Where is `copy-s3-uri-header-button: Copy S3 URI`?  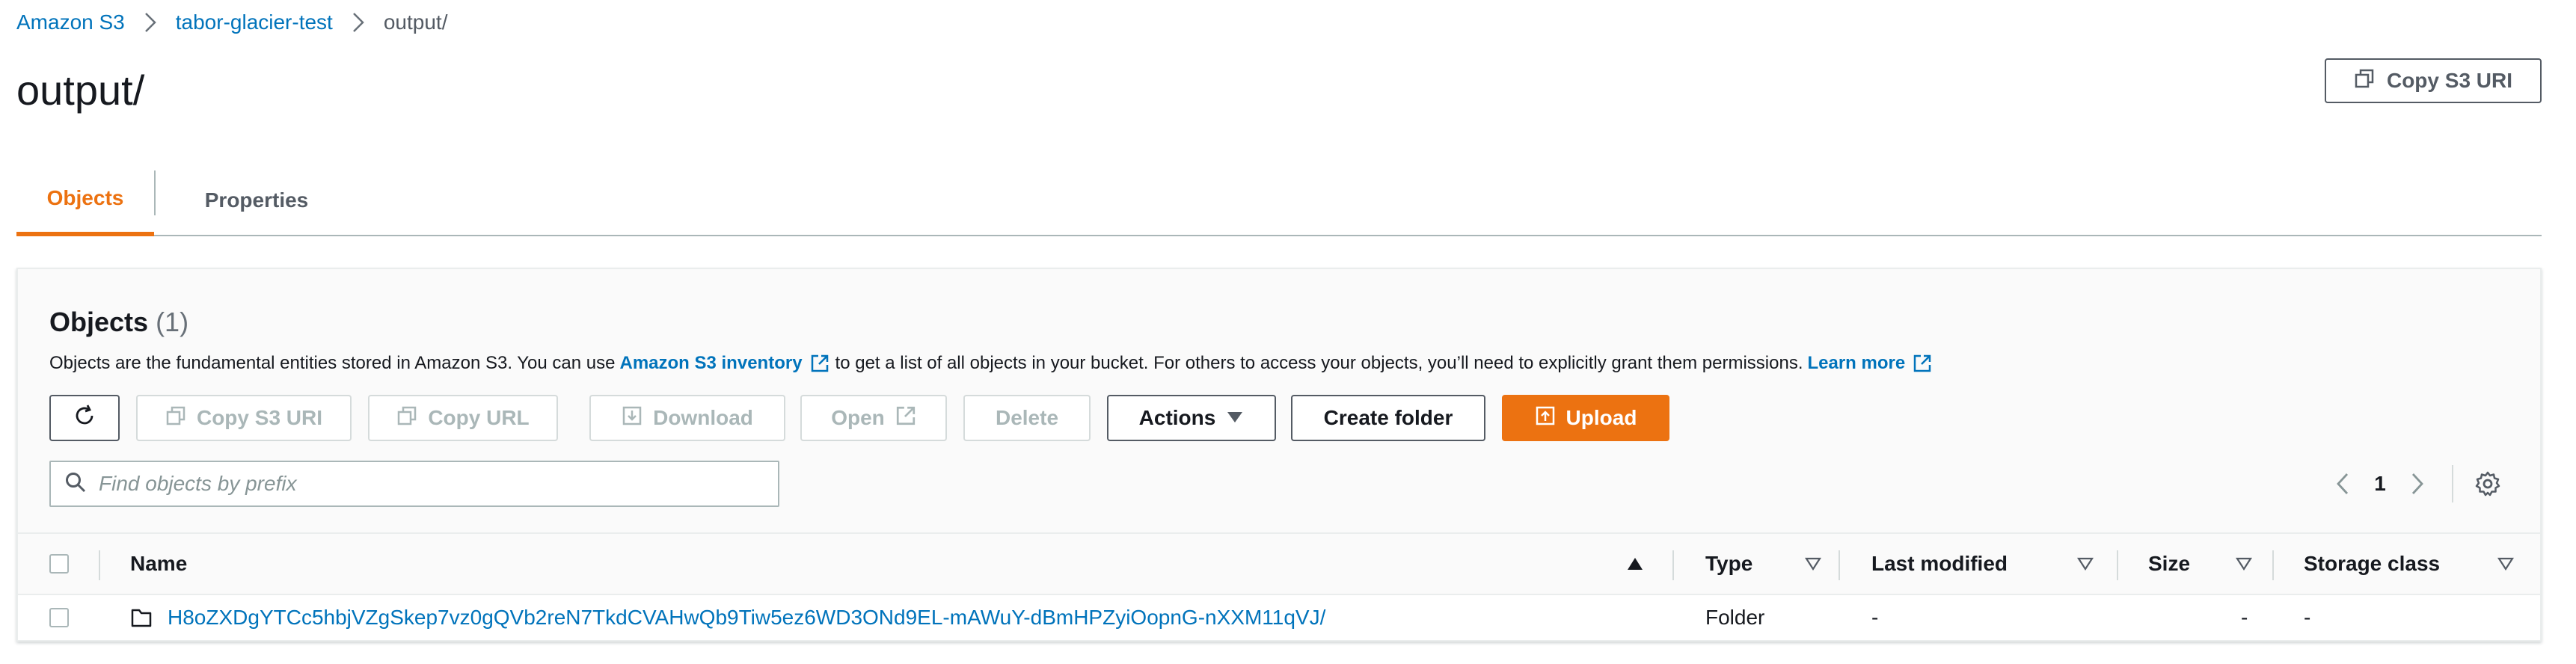 copy-s3-uri-header-button: Copy S3 URI is located at coordinates (2433, 80).